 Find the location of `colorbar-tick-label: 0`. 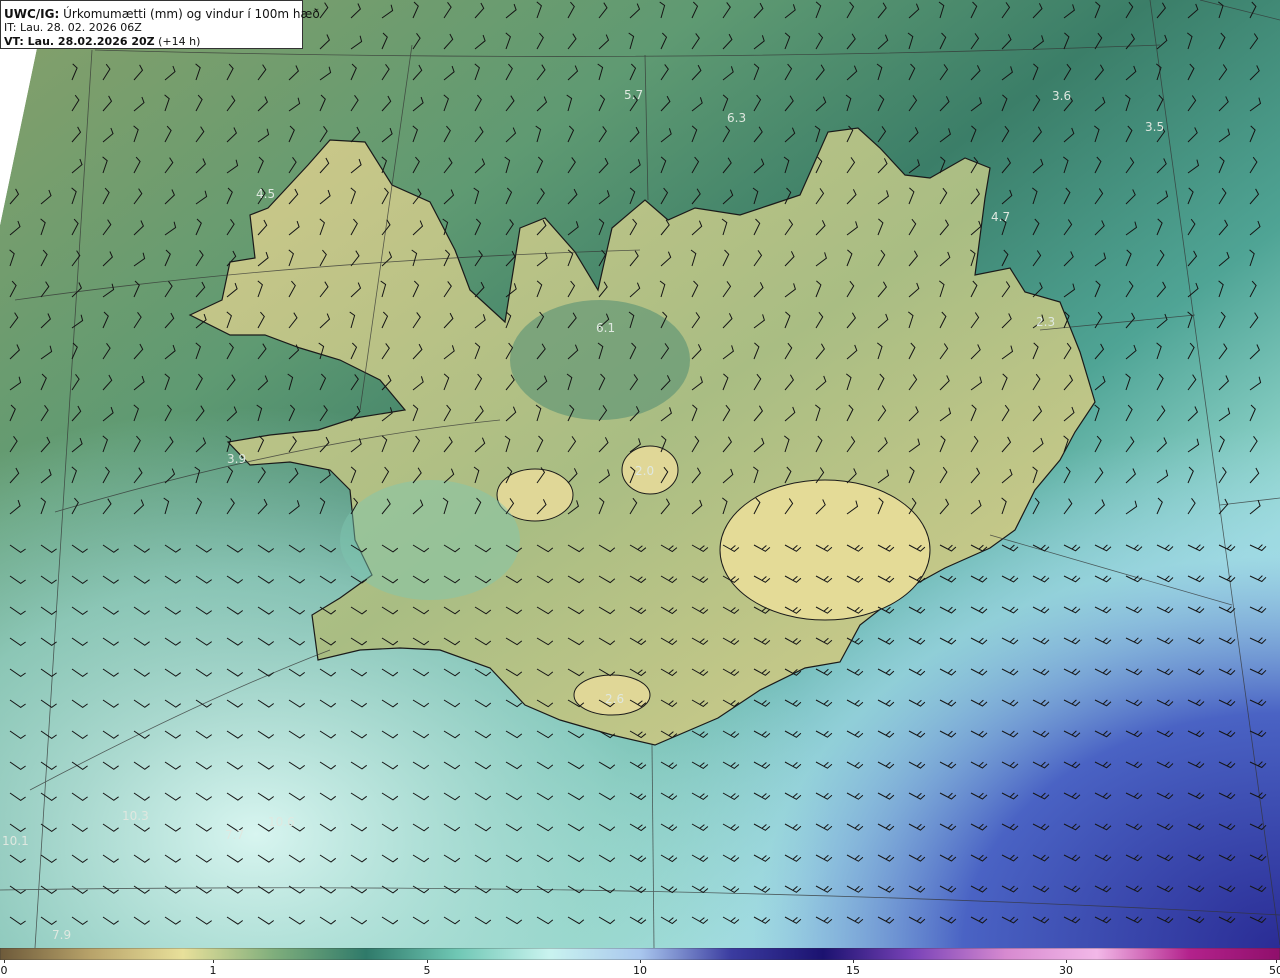

colorbar-tick-label: 0 is located at coordinates (4, 970).